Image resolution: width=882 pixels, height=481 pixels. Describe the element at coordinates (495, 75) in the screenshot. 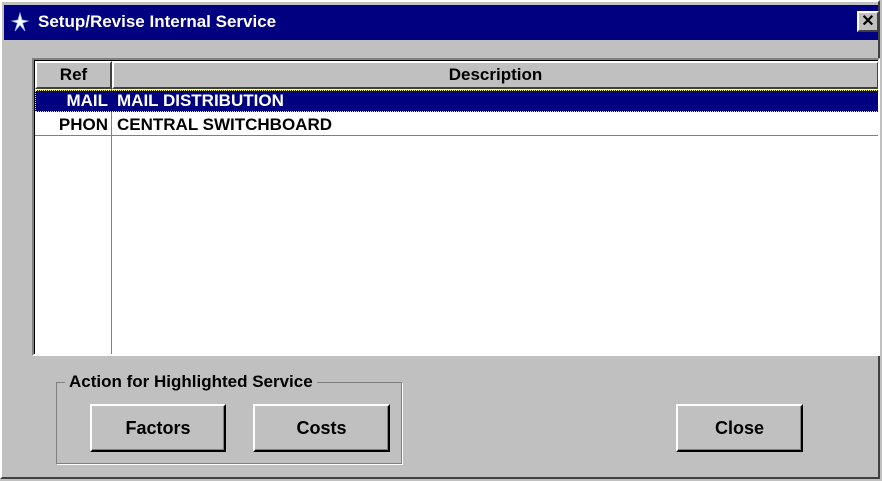

I see `column-header-description: Description` at that location.